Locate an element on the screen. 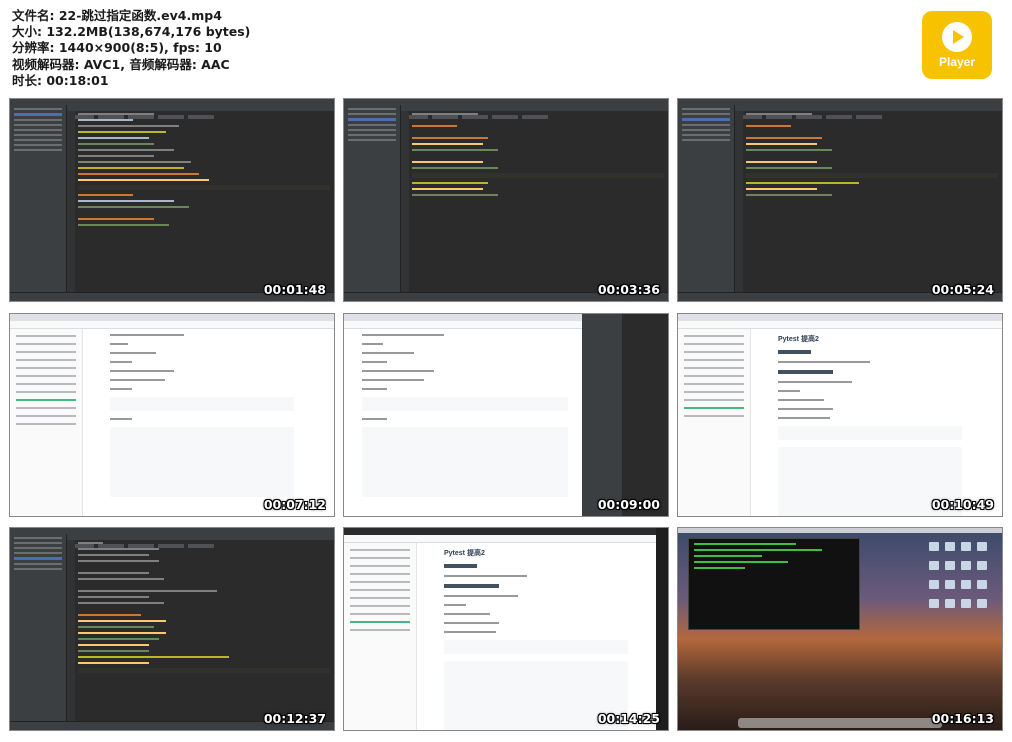 The image size is (1012, 742). timestamp: 00:03:36 is located at coordinates (628, 289).